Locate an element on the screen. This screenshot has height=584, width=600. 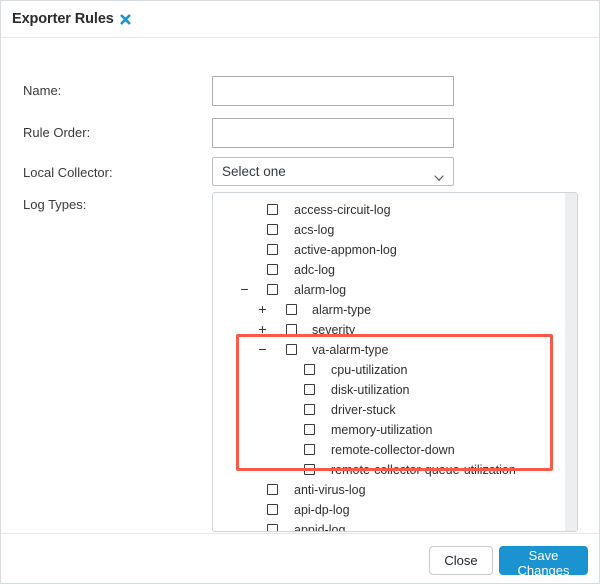
save-changes-button: Save Changes is located at coordinates (543, 562).